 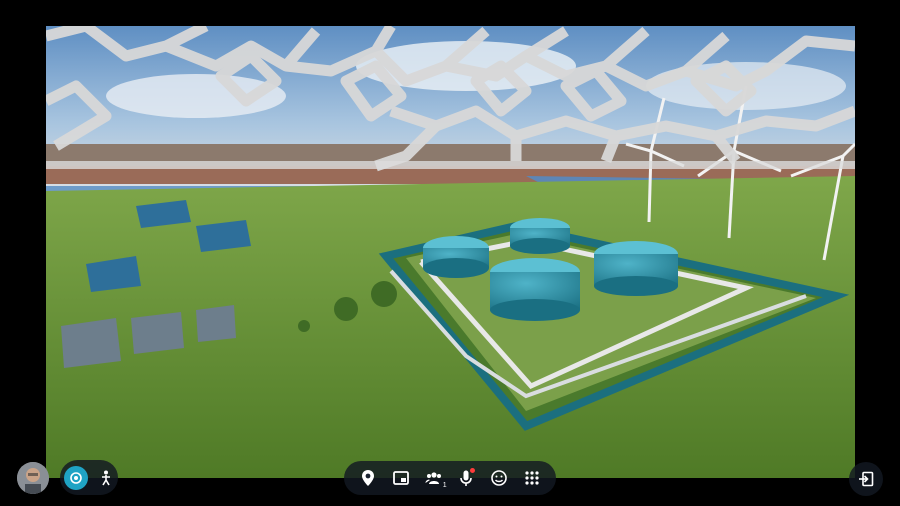 What do you see at coordinates (499, 478) in the screenshot?
I see `smiley-icon` at bounding box center [499, 478].